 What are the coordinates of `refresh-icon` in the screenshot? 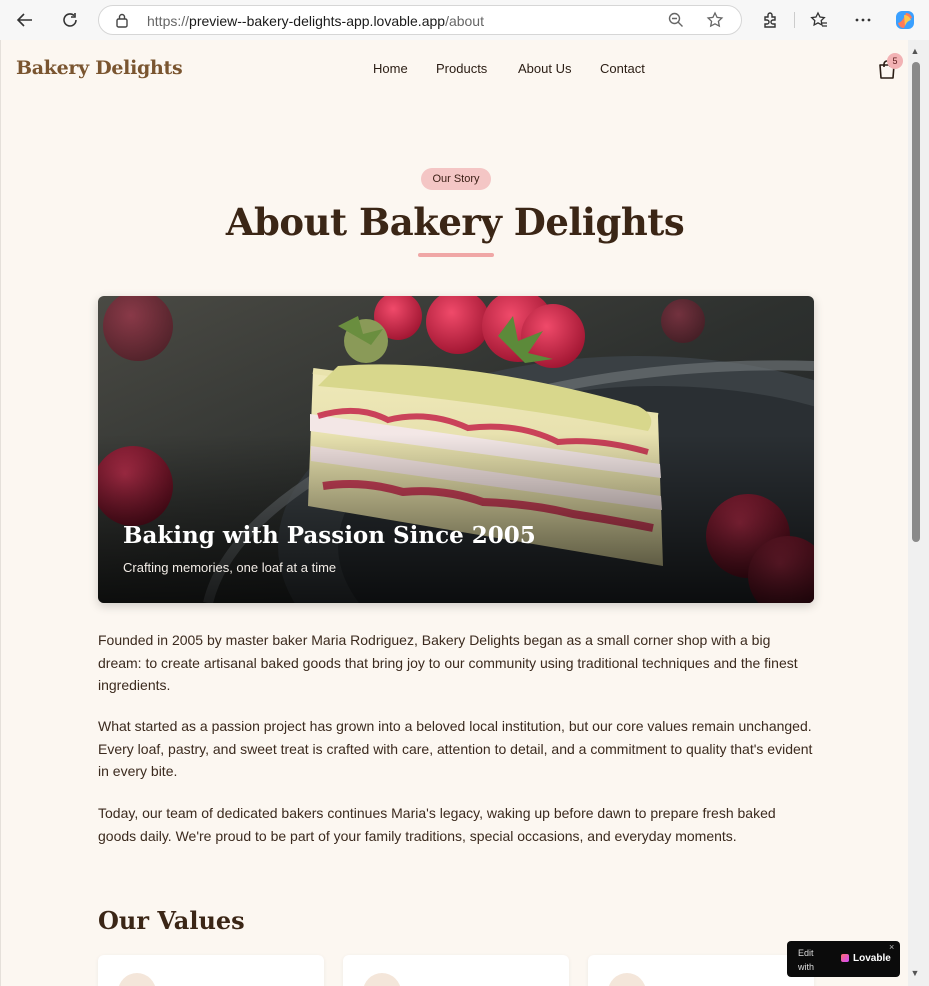 It's located at (70, 20).